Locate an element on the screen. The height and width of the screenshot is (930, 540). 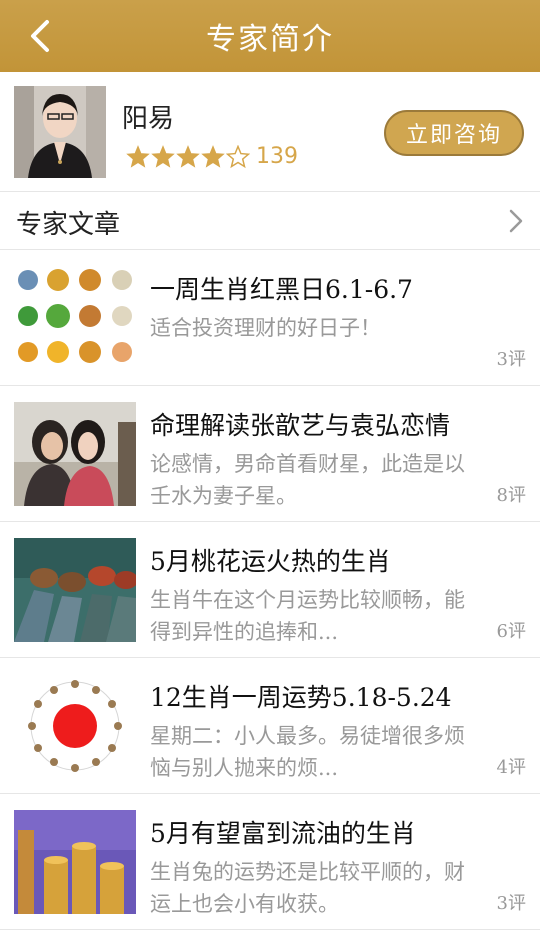
couple-photo-image is located at coordinates (75, 454).